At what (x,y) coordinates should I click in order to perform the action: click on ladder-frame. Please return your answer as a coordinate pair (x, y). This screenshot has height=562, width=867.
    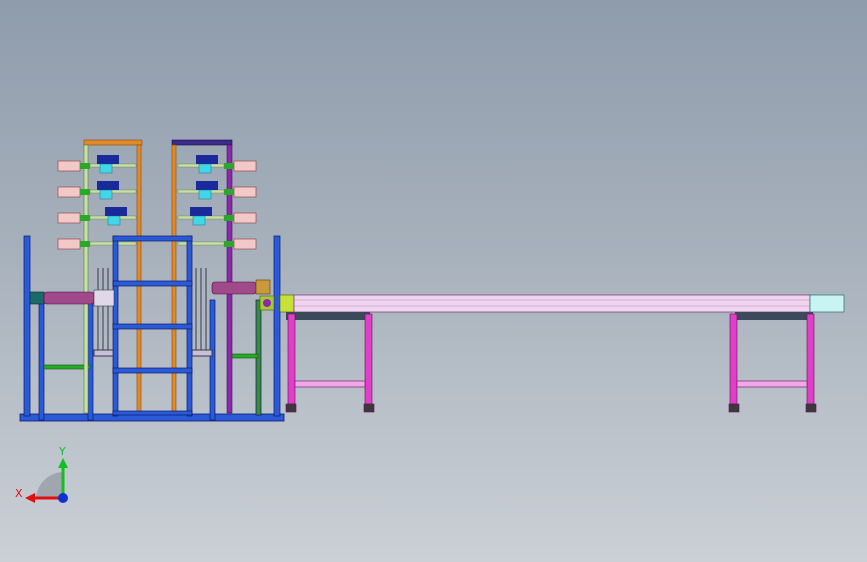
    Looking at the image, I should click on (152, 326).